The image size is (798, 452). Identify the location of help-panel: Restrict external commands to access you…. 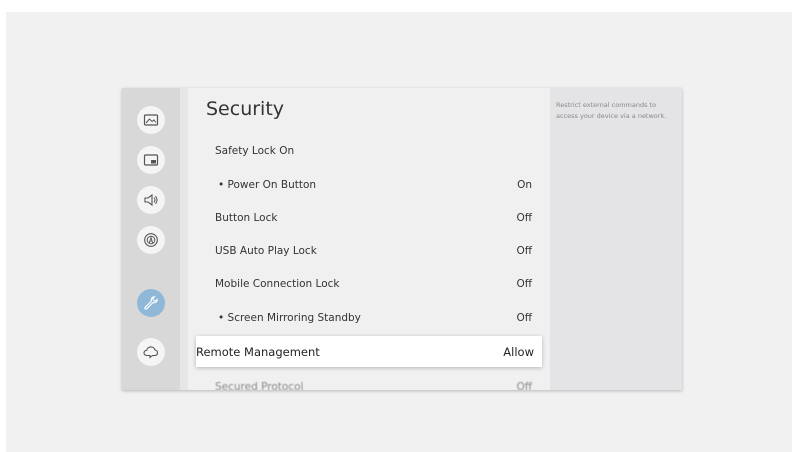
(616, 239).